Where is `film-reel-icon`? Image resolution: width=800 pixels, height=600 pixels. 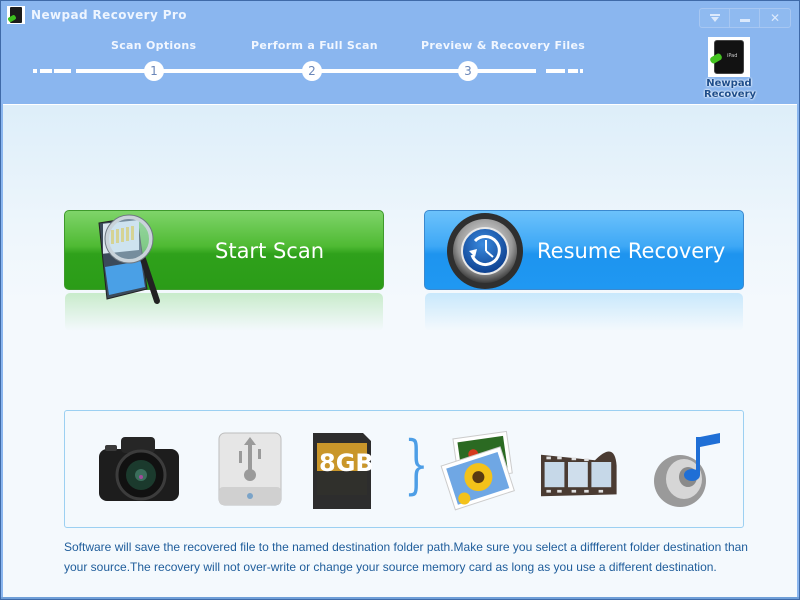 film-reel-icon is located at coordinates (579, 474).